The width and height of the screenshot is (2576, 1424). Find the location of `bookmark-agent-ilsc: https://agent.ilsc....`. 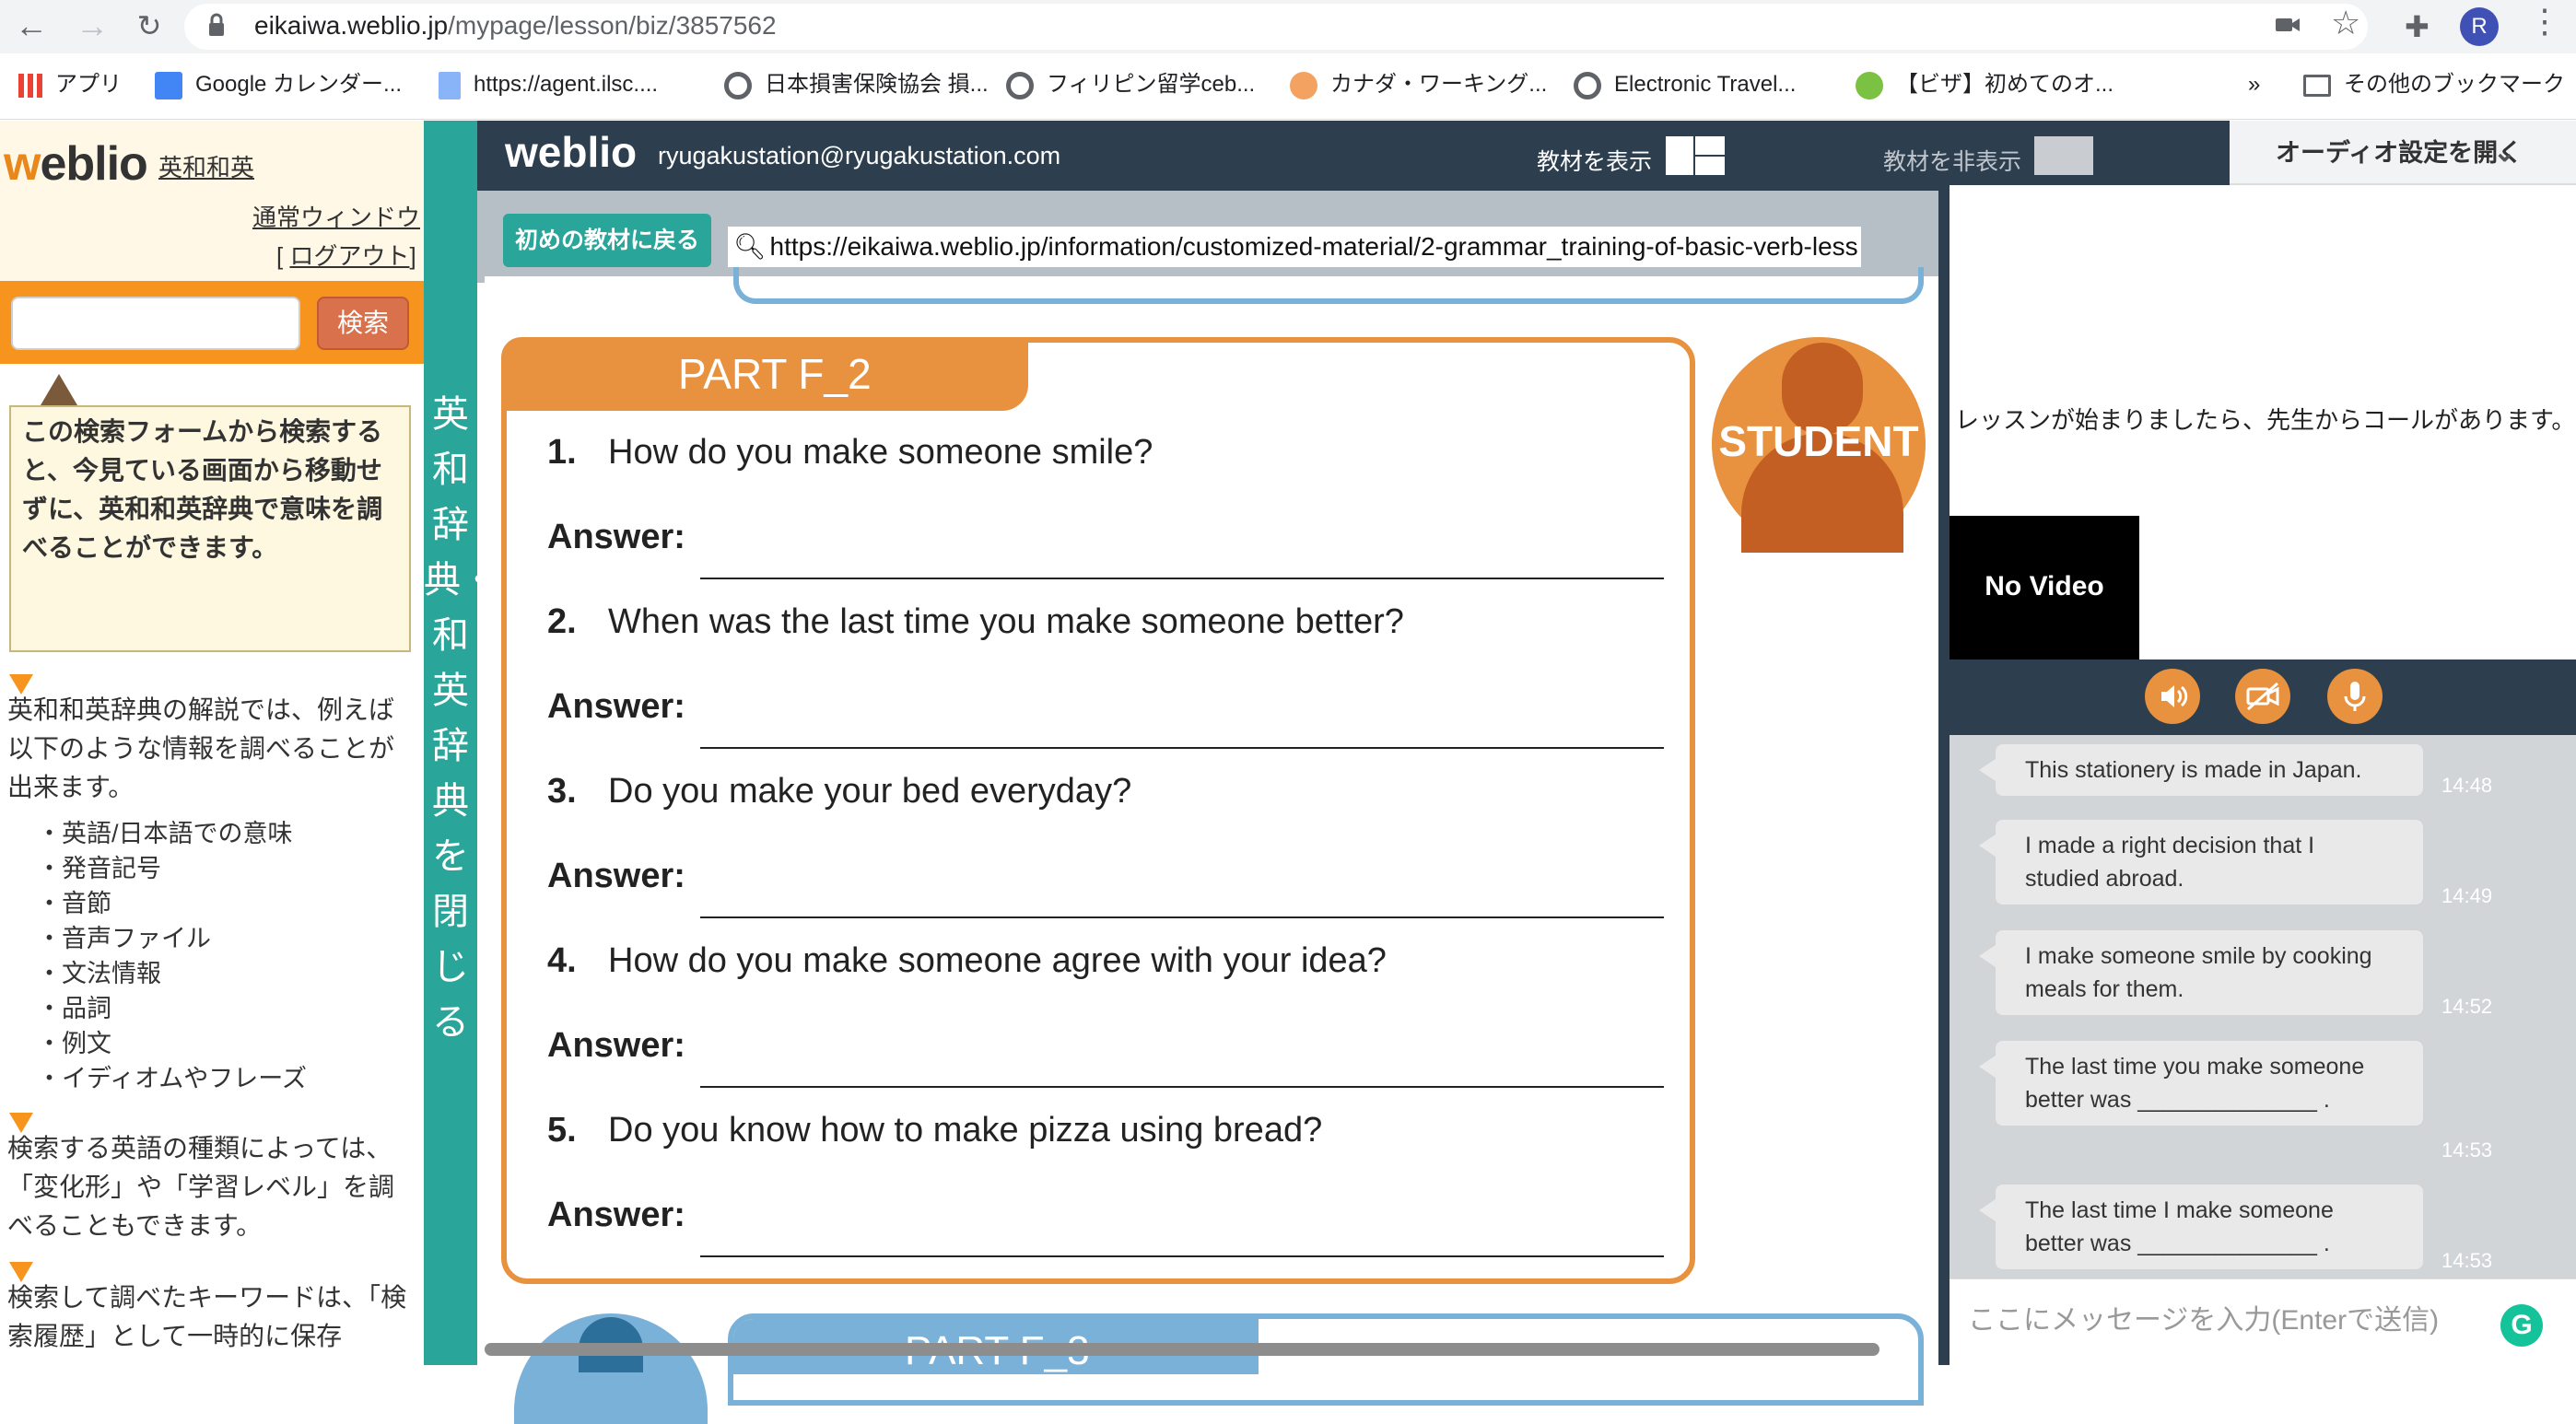

bookmark-agent-ilsc: https://agent.ilsc.... is located at coordinates (548, 84).